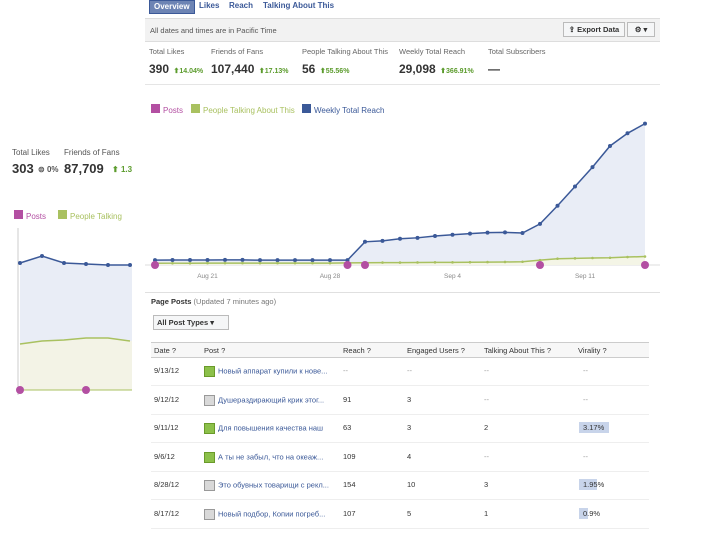 This screenshot has height=540, width=720. What do you see at coordinates (347, 399) in the screenshot?
I see `cell-reach: 91` at bounding box center [347, 399].